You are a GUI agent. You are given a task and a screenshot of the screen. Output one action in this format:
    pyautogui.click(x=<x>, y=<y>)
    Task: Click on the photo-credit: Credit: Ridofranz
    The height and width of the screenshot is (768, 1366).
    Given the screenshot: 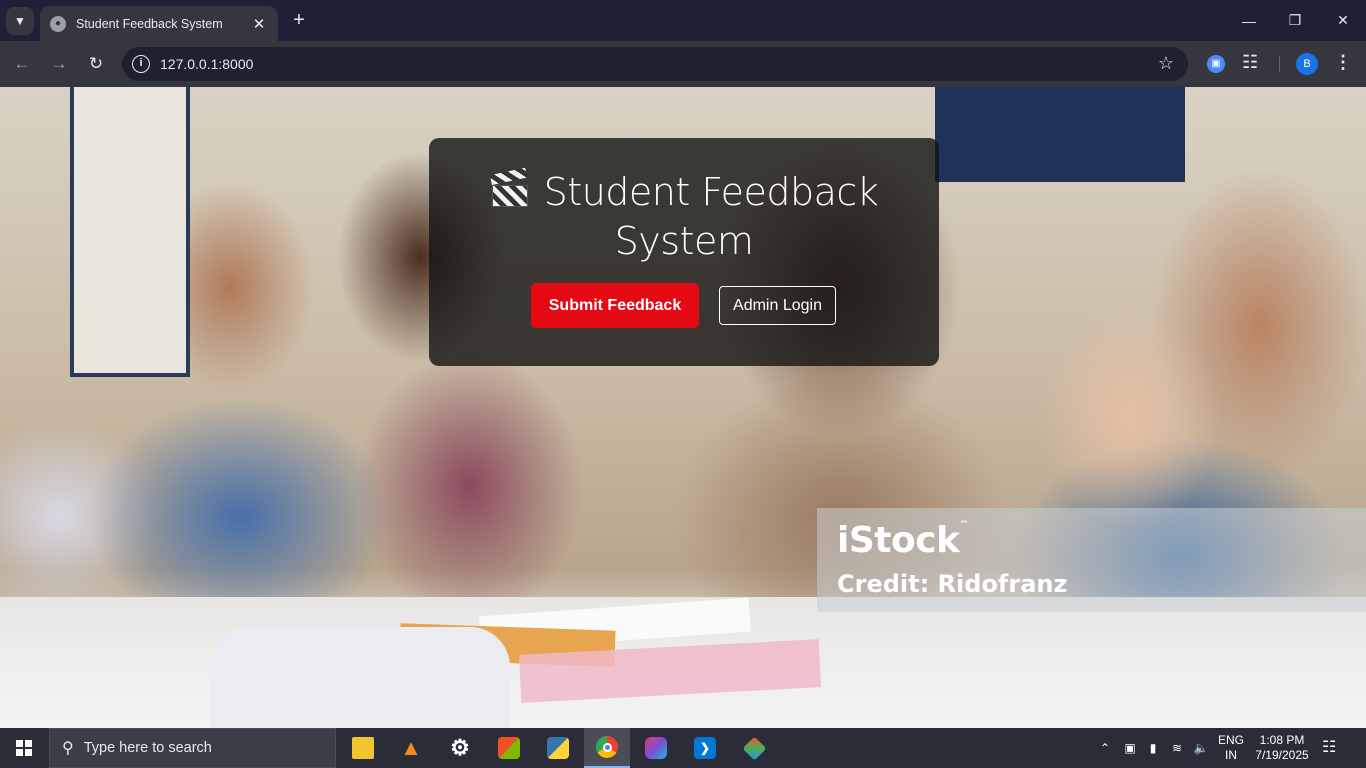 What is the action you would take?
    pyautogui.click(x=952, y=584)
    